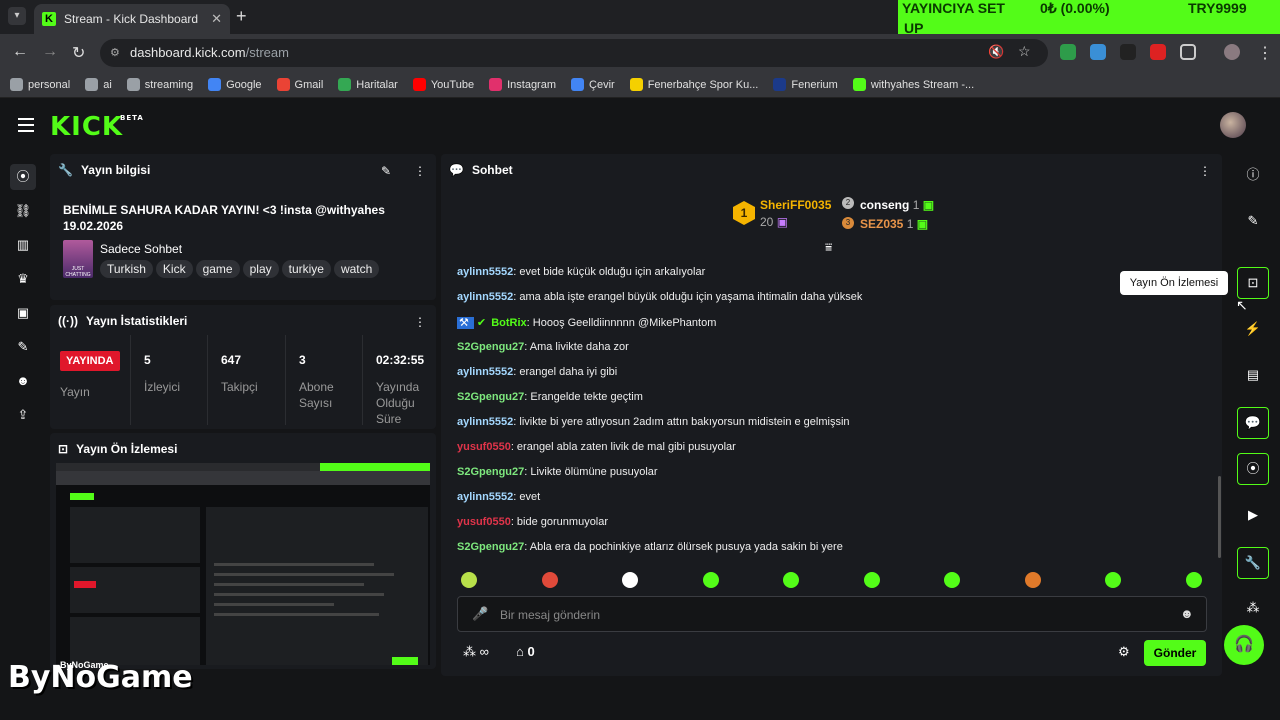 The height and width of the screenshot is (720, 1280). I want to click on back-icon: ←, so click(20, 52).